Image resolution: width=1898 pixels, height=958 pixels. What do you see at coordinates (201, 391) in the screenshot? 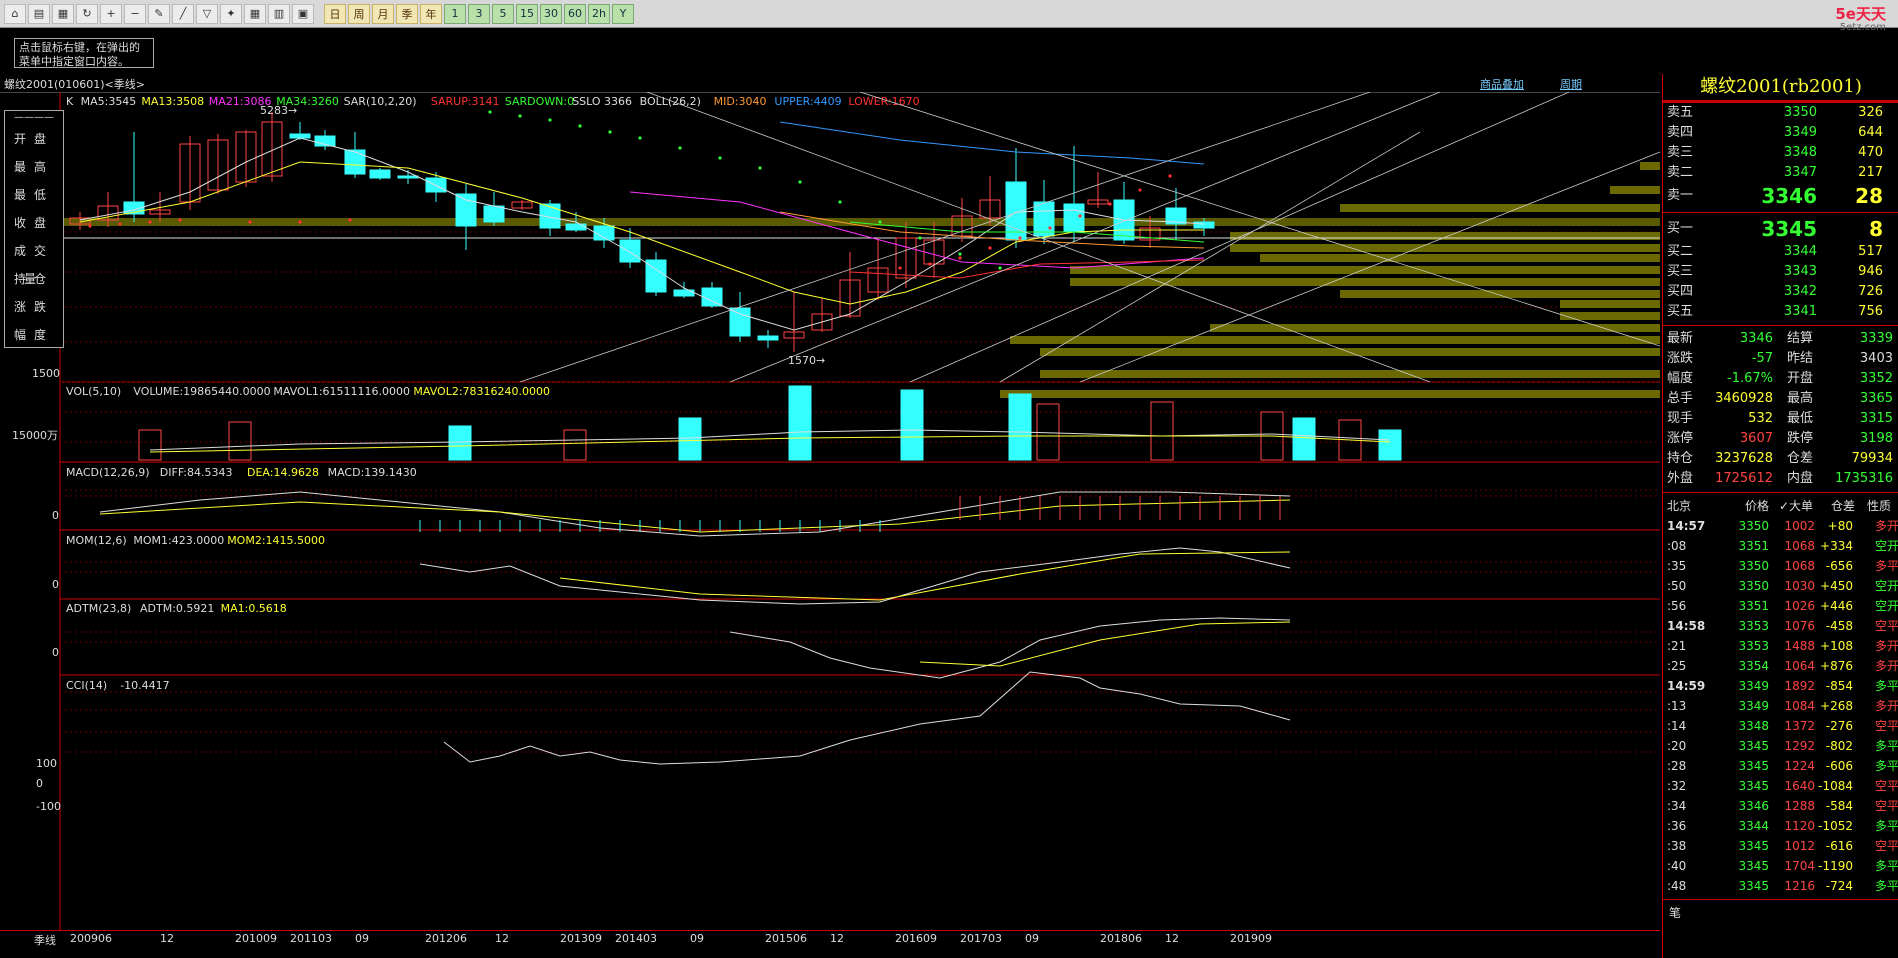
I see `legend-item: VOLUME:19865440.0000` at bounding box center [201, 391].